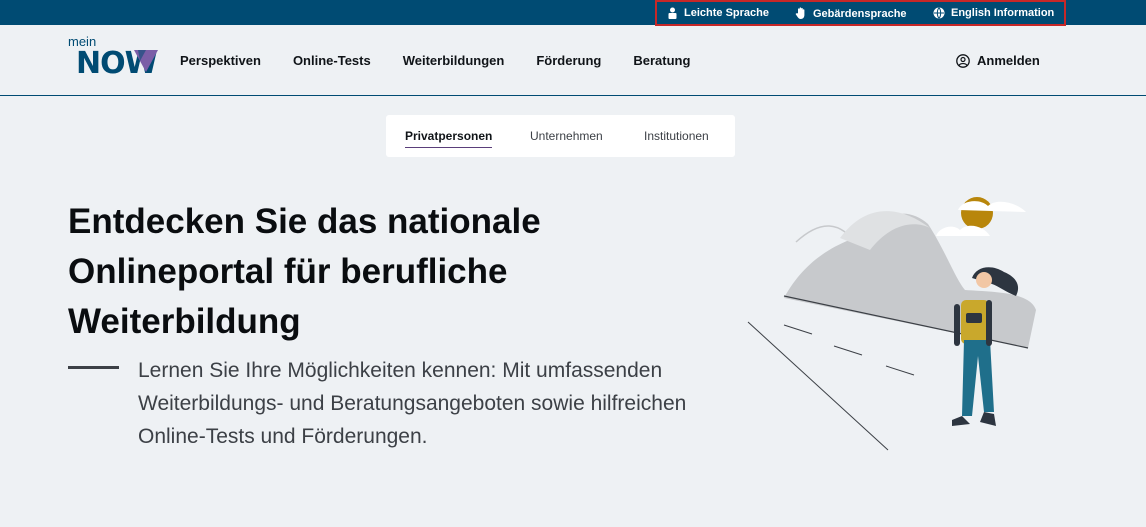 The height and width of the screenshot is (527, 1146). What do you see at coordinates (220, 60) in the screenshot?
I see `nav-item-perspektiven: Perspektiven` at bounding box center [220, 60].